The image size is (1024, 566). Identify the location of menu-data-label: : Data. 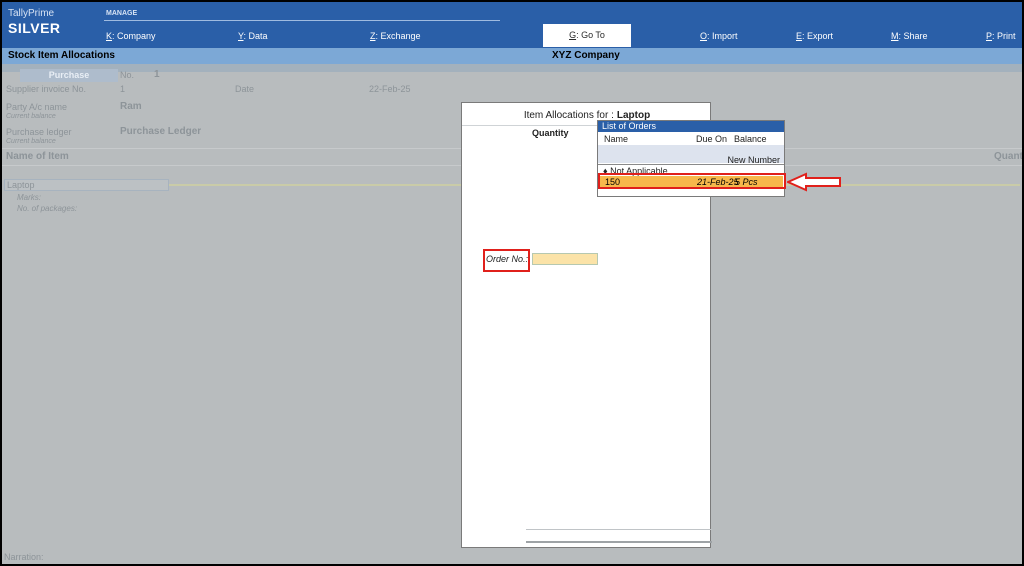
(255, 36).